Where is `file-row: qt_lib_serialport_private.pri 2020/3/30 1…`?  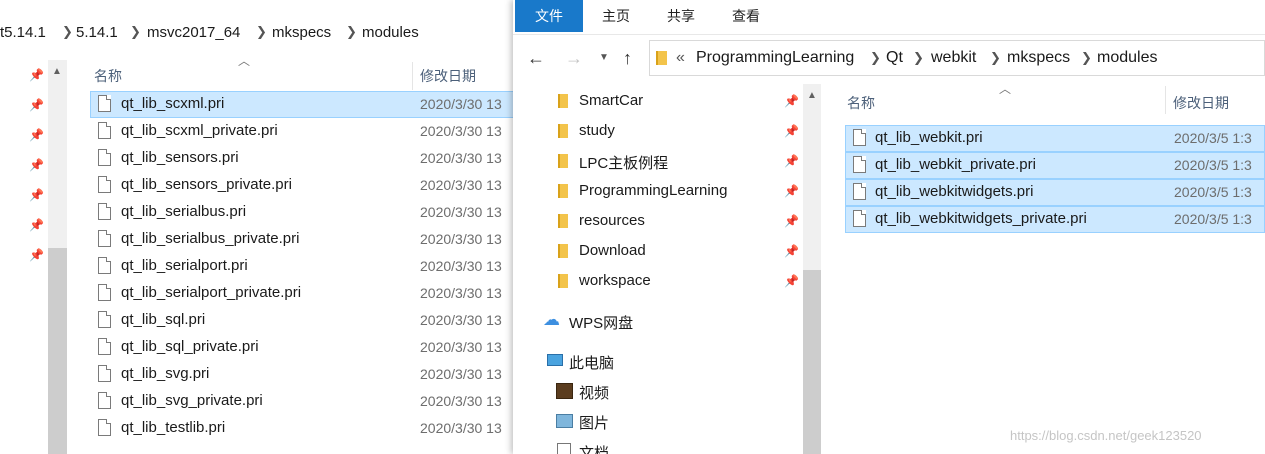 file-row: qt_lib_serialport_private.pri 2020/3/30 1… is located at coordinates (302, 293).